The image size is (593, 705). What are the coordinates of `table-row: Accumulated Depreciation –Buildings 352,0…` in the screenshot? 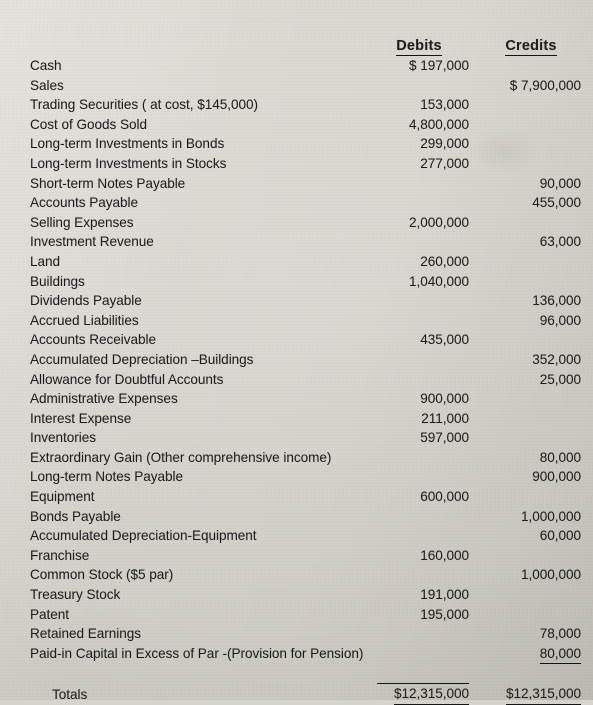 It's located at (296, 360).